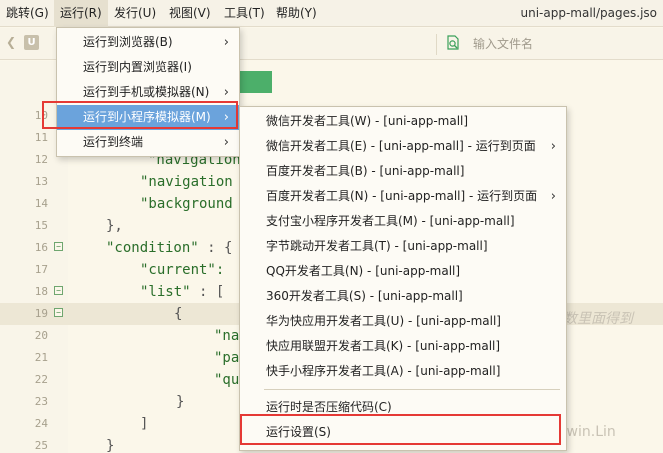 The image size is (663, 453). I want to click on code-line: "qu, so click(227, 380).